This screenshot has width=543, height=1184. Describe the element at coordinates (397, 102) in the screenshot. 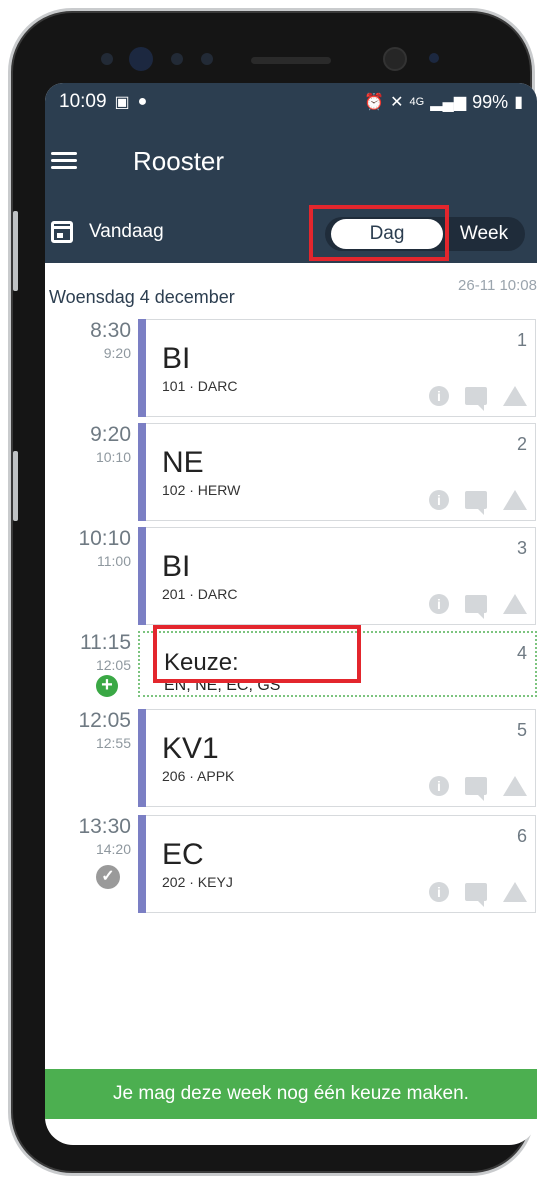

I see `mute-icon: ✕` at that location.